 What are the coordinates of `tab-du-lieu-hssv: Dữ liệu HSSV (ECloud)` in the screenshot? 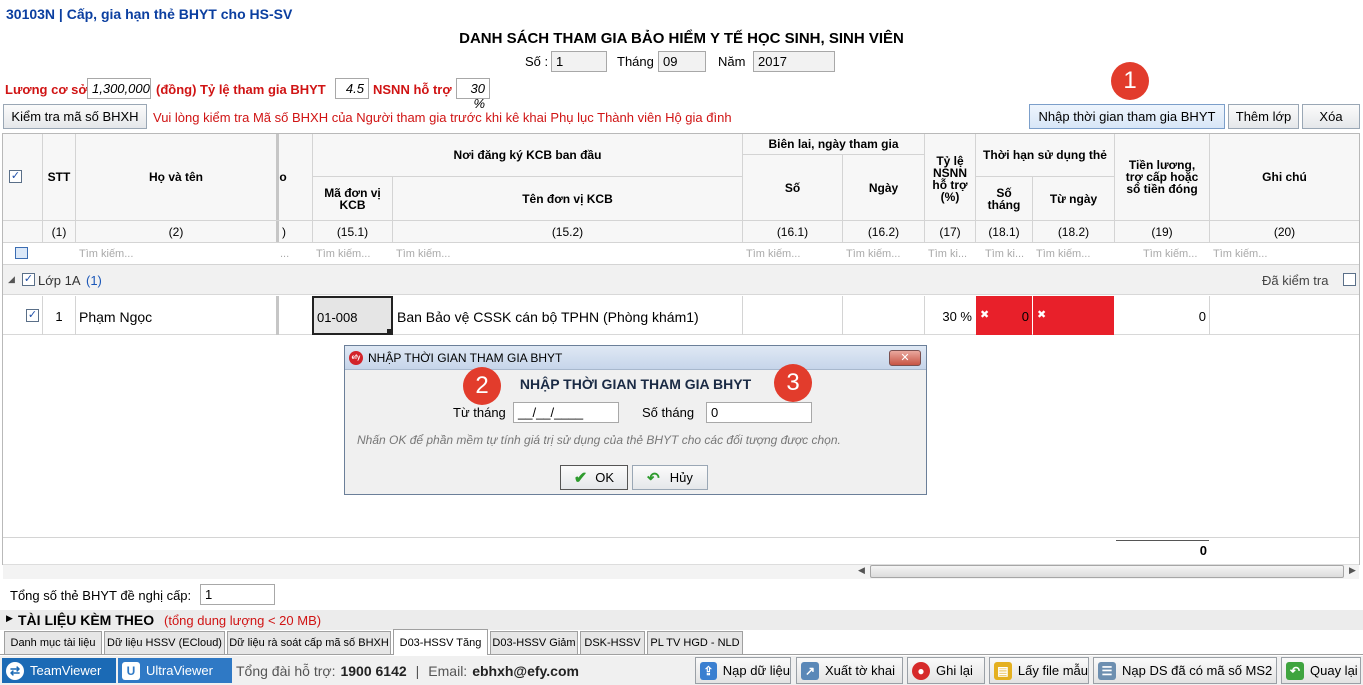 It's located at (164, 642).